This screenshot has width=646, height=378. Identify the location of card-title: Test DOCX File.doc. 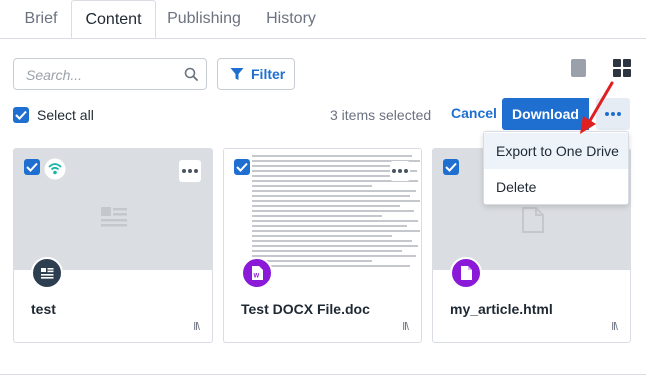
(305, 309).